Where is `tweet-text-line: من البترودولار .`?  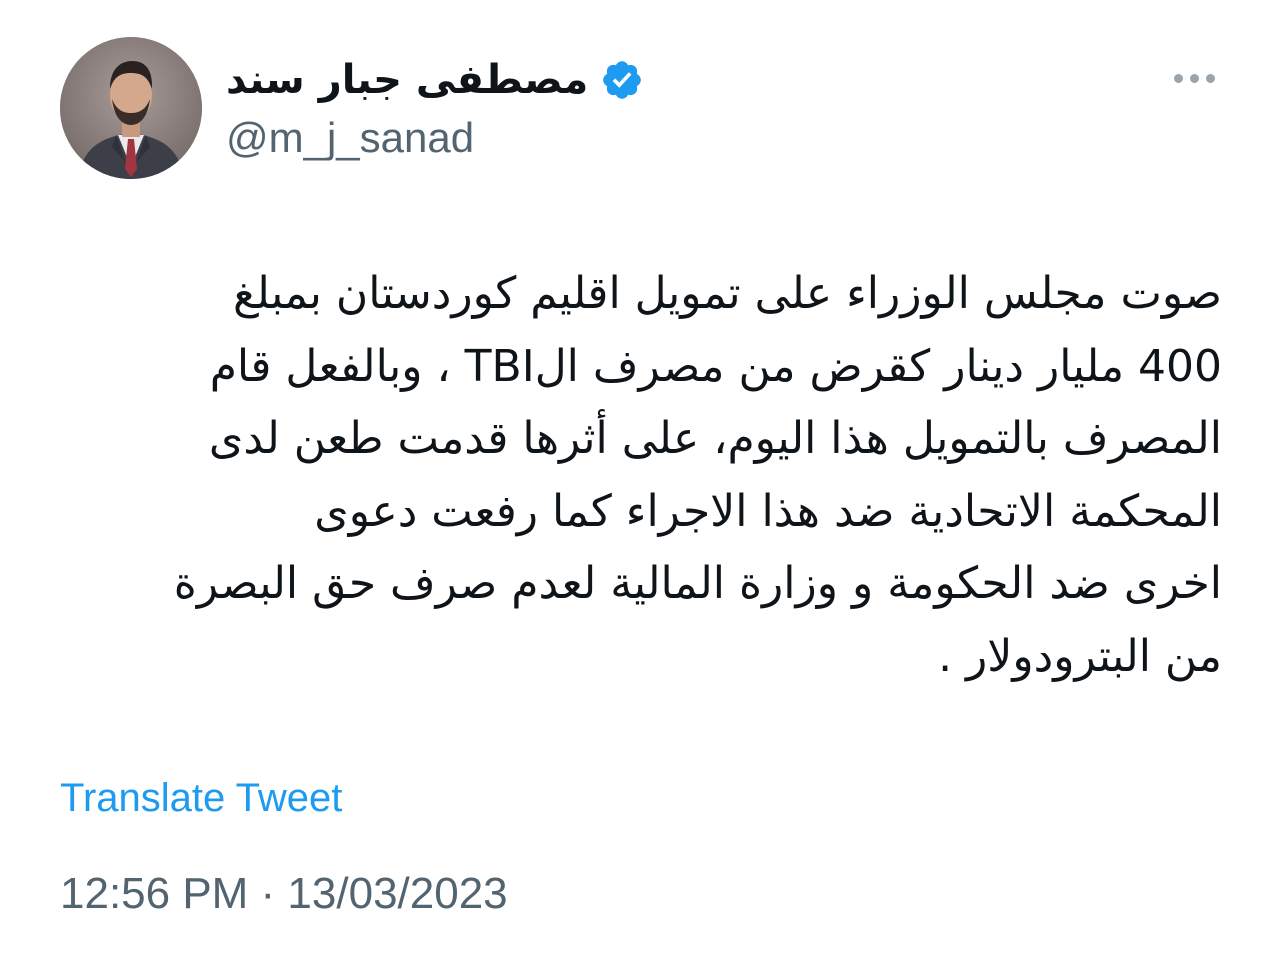
tweet-text-line: من البترودولار . is located at coordinates (1080, 656).